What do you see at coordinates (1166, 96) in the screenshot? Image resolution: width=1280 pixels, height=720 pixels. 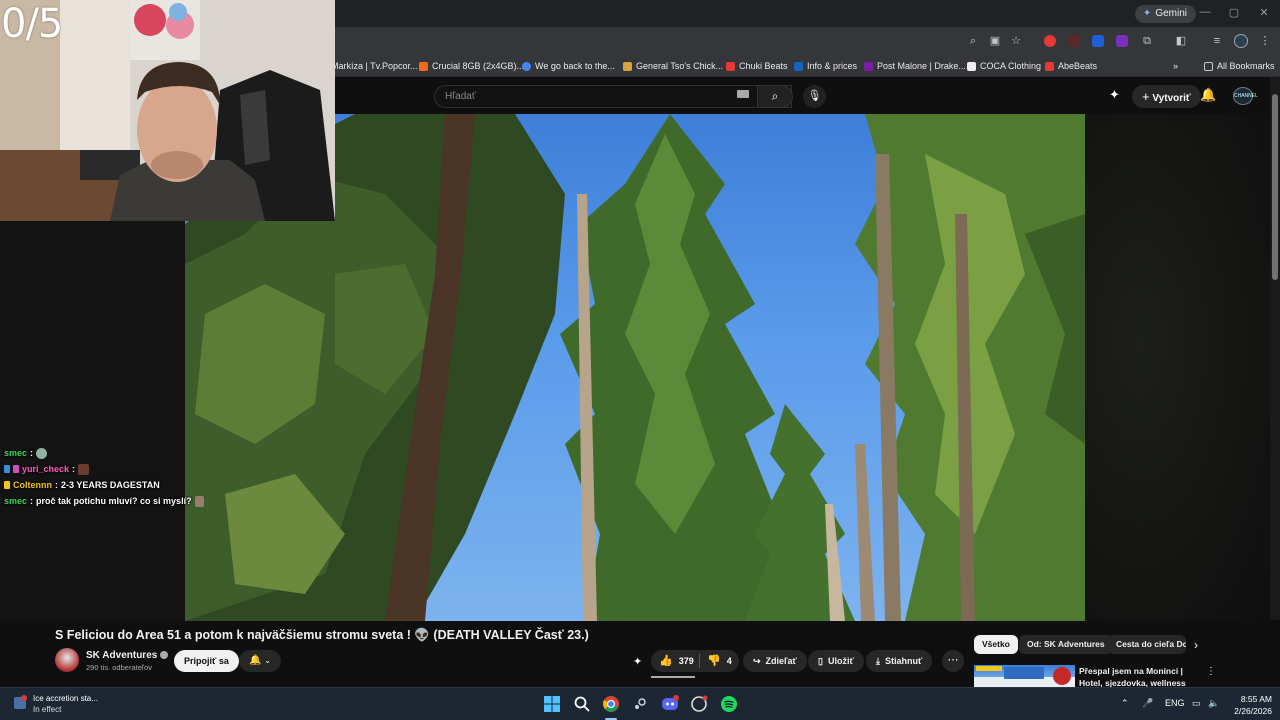 I see `create-button: + Vytvoriť` at bounding box center [1166, 96].